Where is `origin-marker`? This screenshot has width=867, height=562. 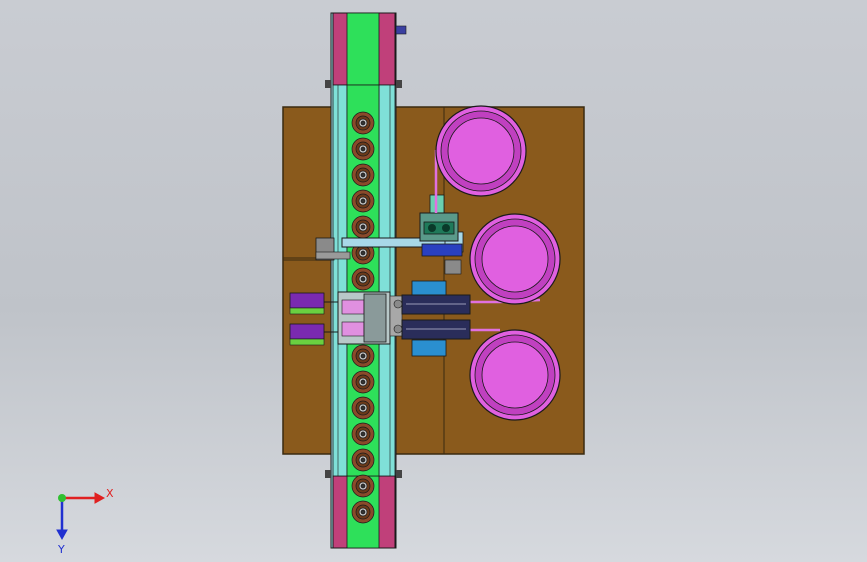 origin-marker is located at coordinates (62, 498).